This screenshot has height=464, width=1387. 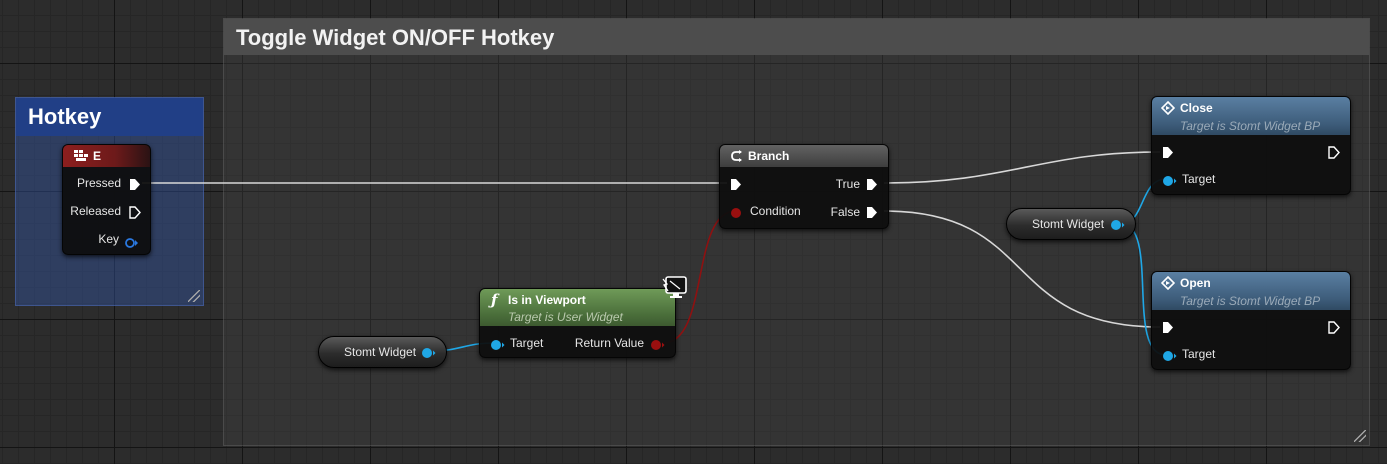 I want to click on struct-pin-key-icon, so click(x=132, y=244).